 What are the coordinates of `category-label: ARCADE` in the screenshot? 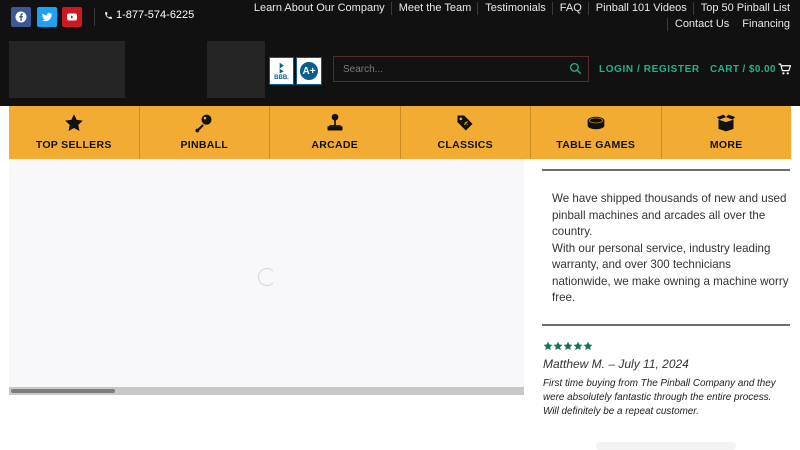 It's located at (335, 145).